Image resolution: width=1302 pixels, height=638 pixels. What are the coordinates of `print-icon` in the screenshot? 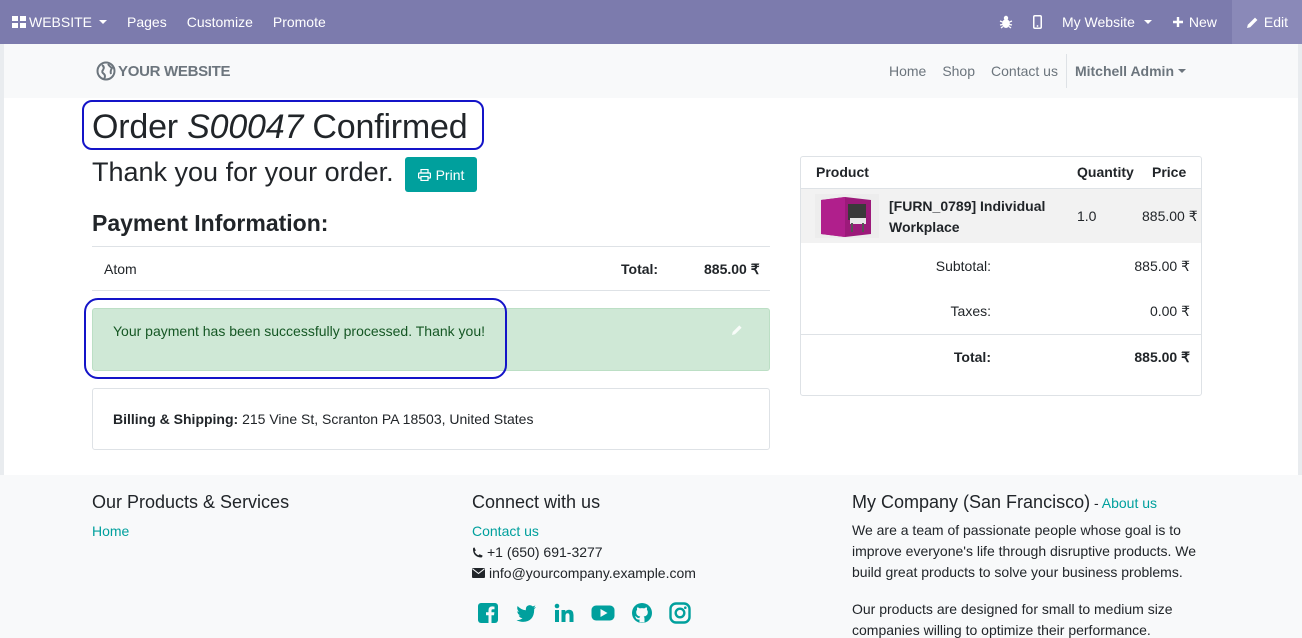 It's located at (424, 174).